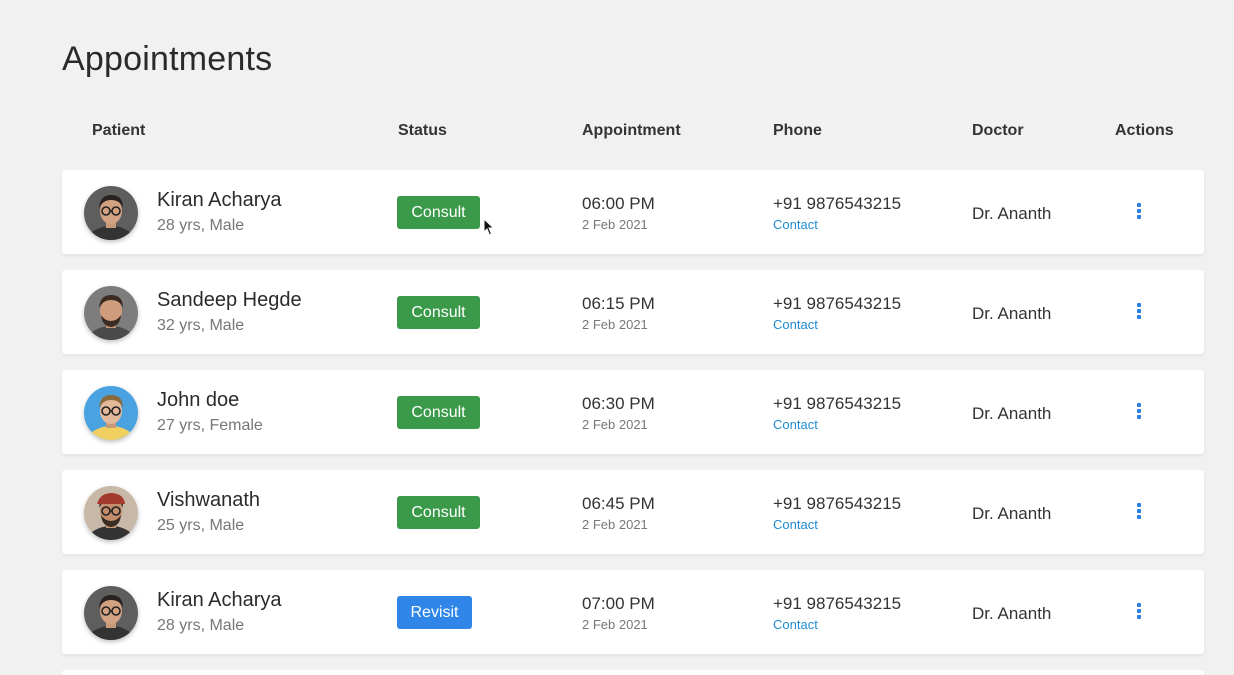  I want to click on column-header-patient: Patient, so click(118, 131).